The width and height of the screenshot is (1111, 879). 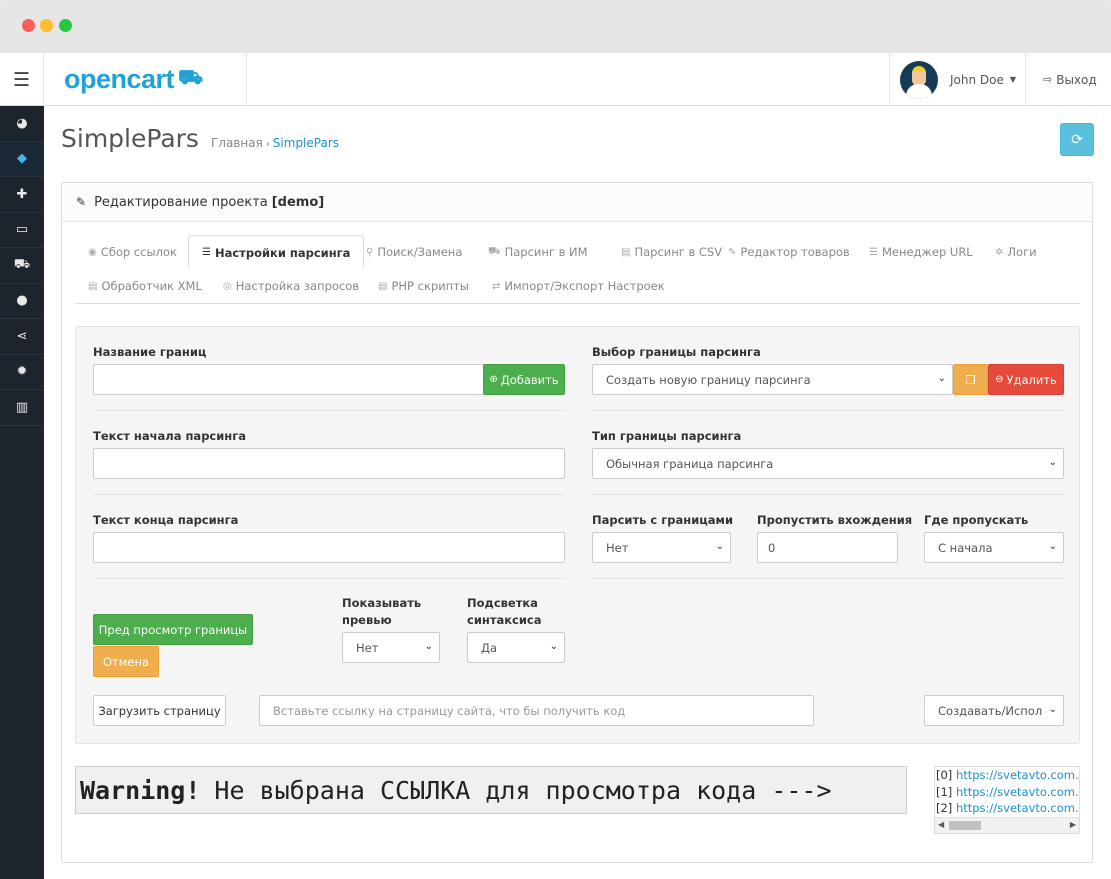 I want to click on boundary-type-select: Обычная граница парсинга ⌄, so click(x=828, y=463).